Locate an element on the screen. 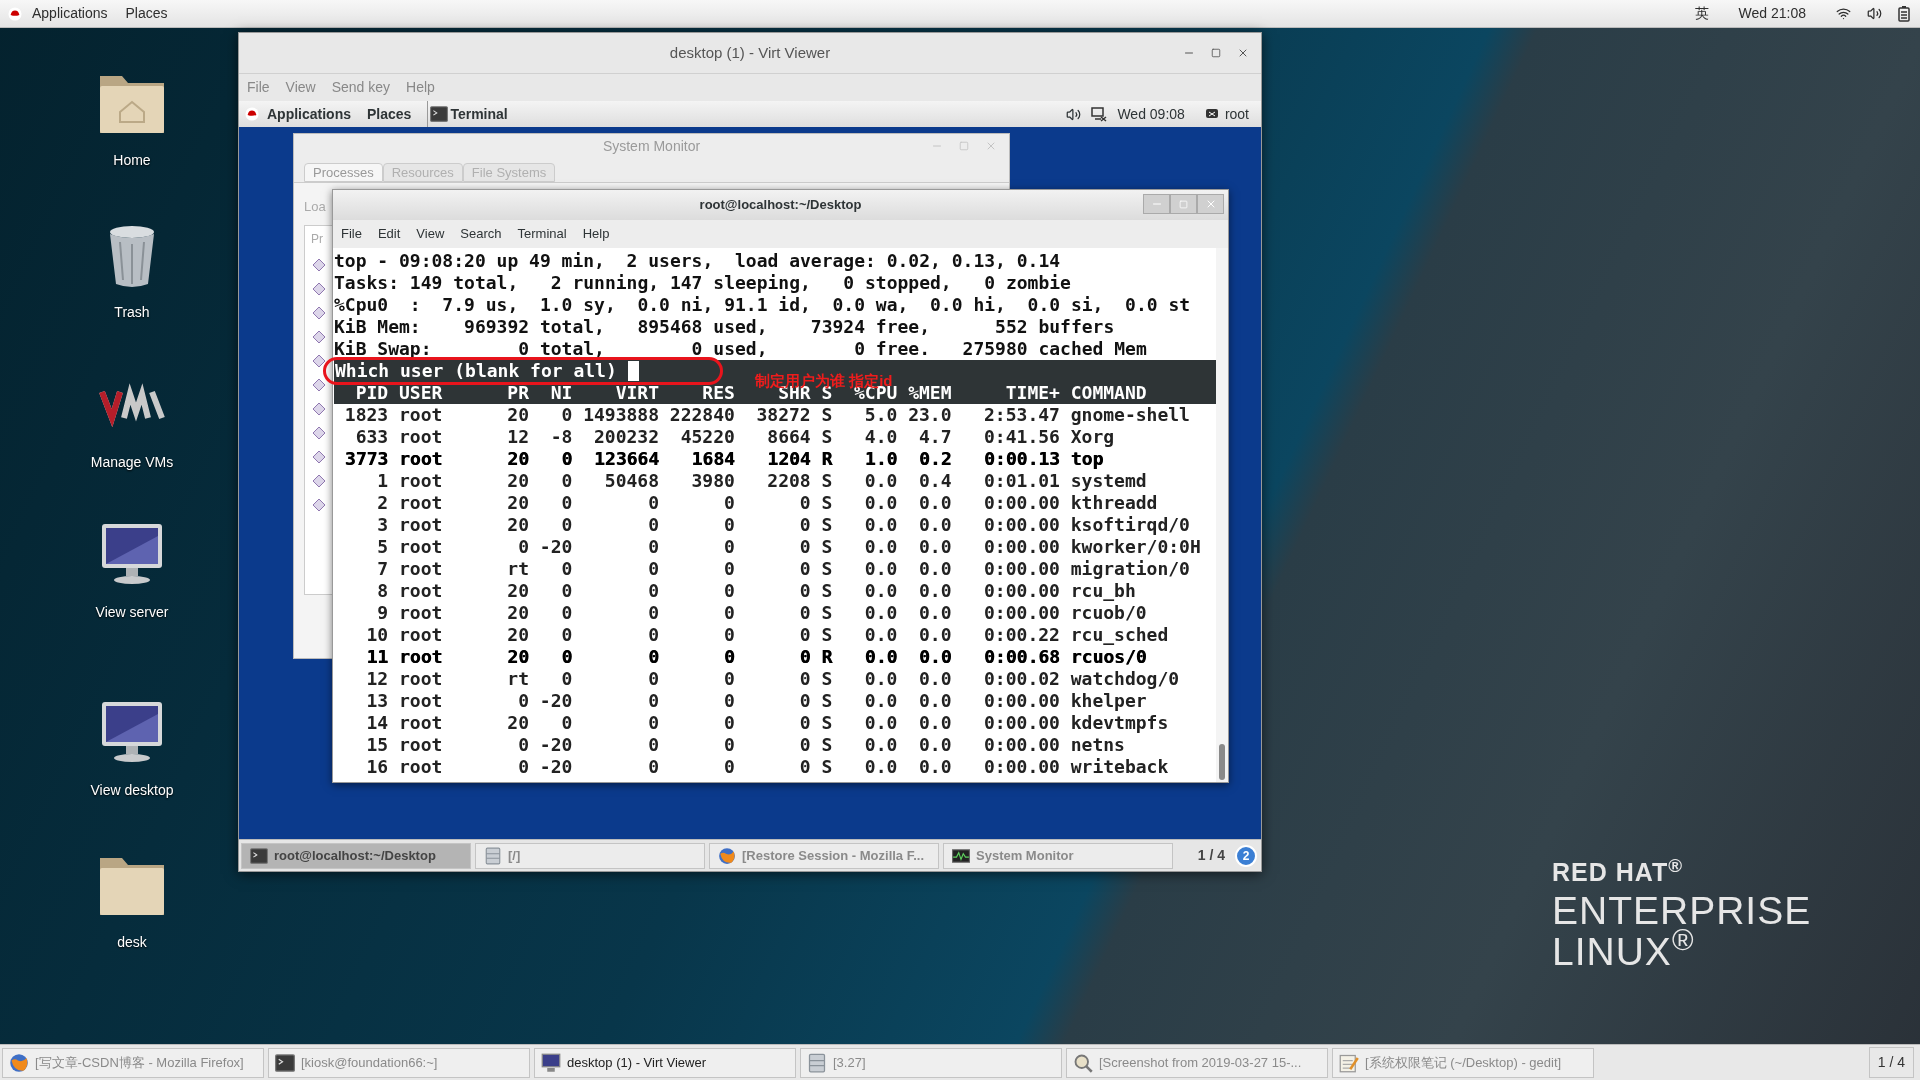 The height and width of the screenshot is (1080, 1920). process-cell-text: 1204 is located at coordinates (788, 459).